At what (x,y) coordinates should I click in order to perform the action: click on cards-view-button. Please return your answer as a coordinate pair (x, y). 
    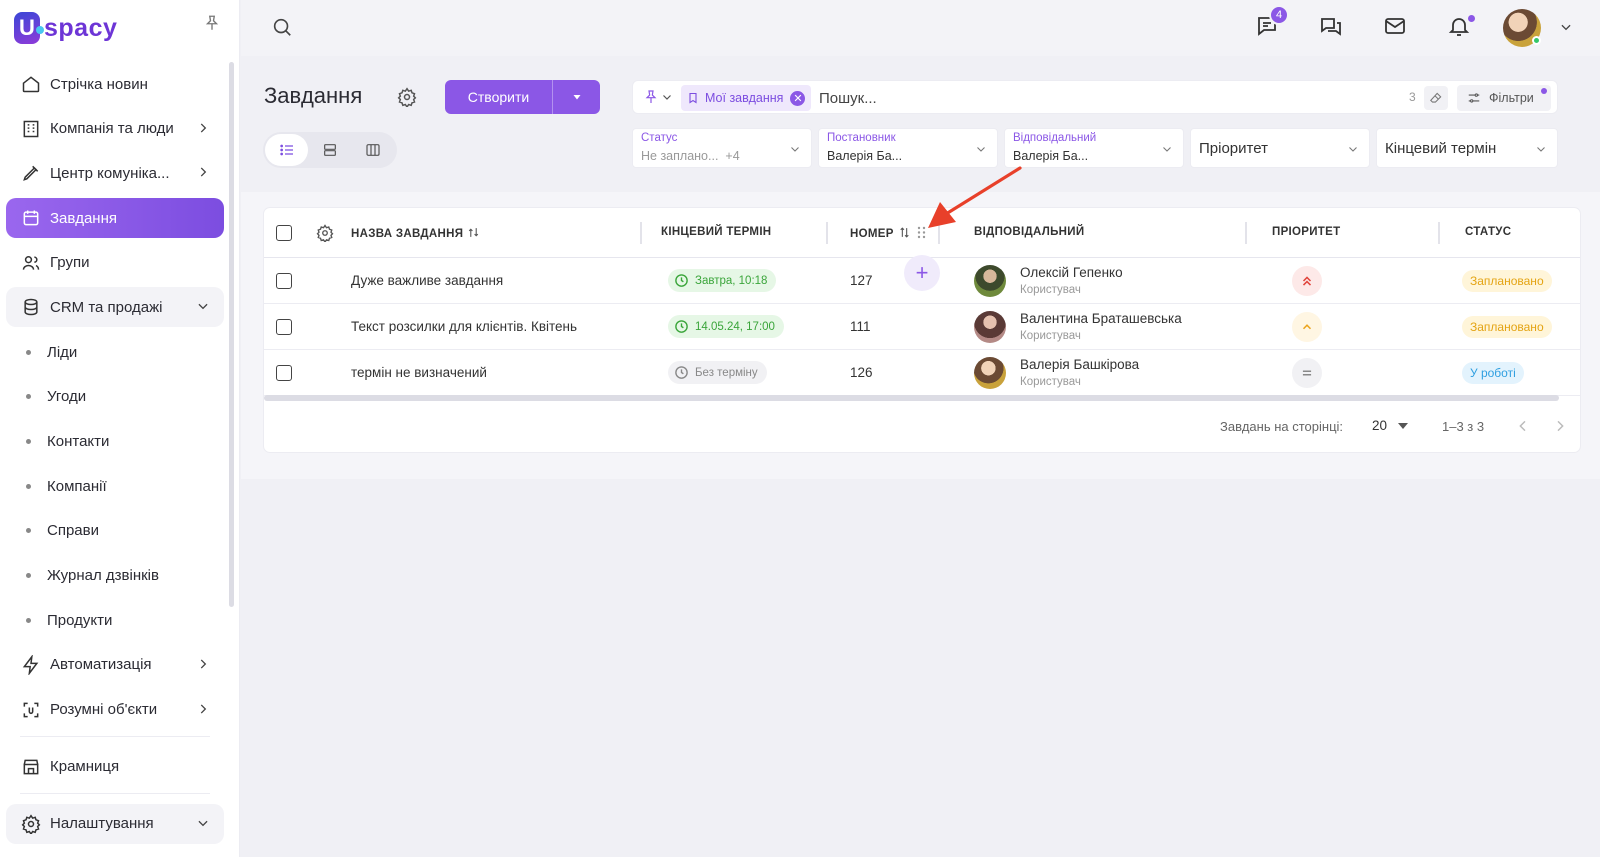
    Looking at the image, I should click on (329, 150).